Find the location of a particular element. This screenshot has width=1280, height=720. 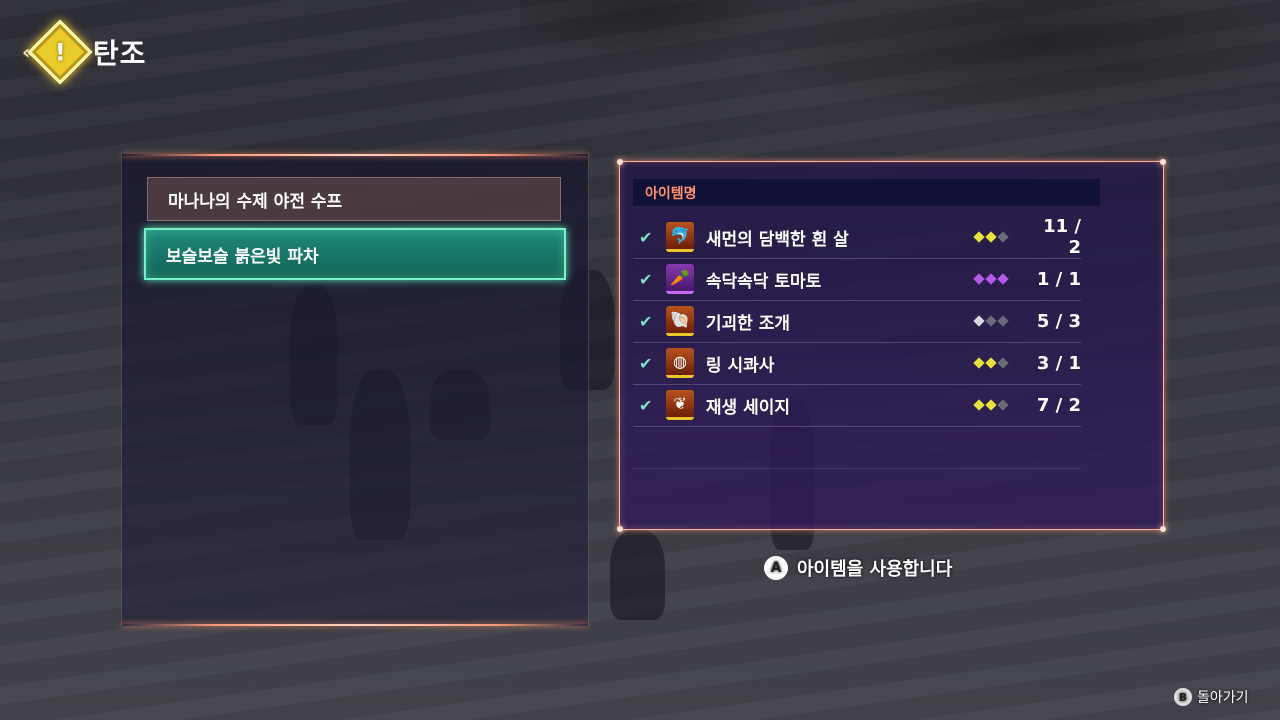

ingredient-count: 7 / 2 is located at coordinates (1058, 405).